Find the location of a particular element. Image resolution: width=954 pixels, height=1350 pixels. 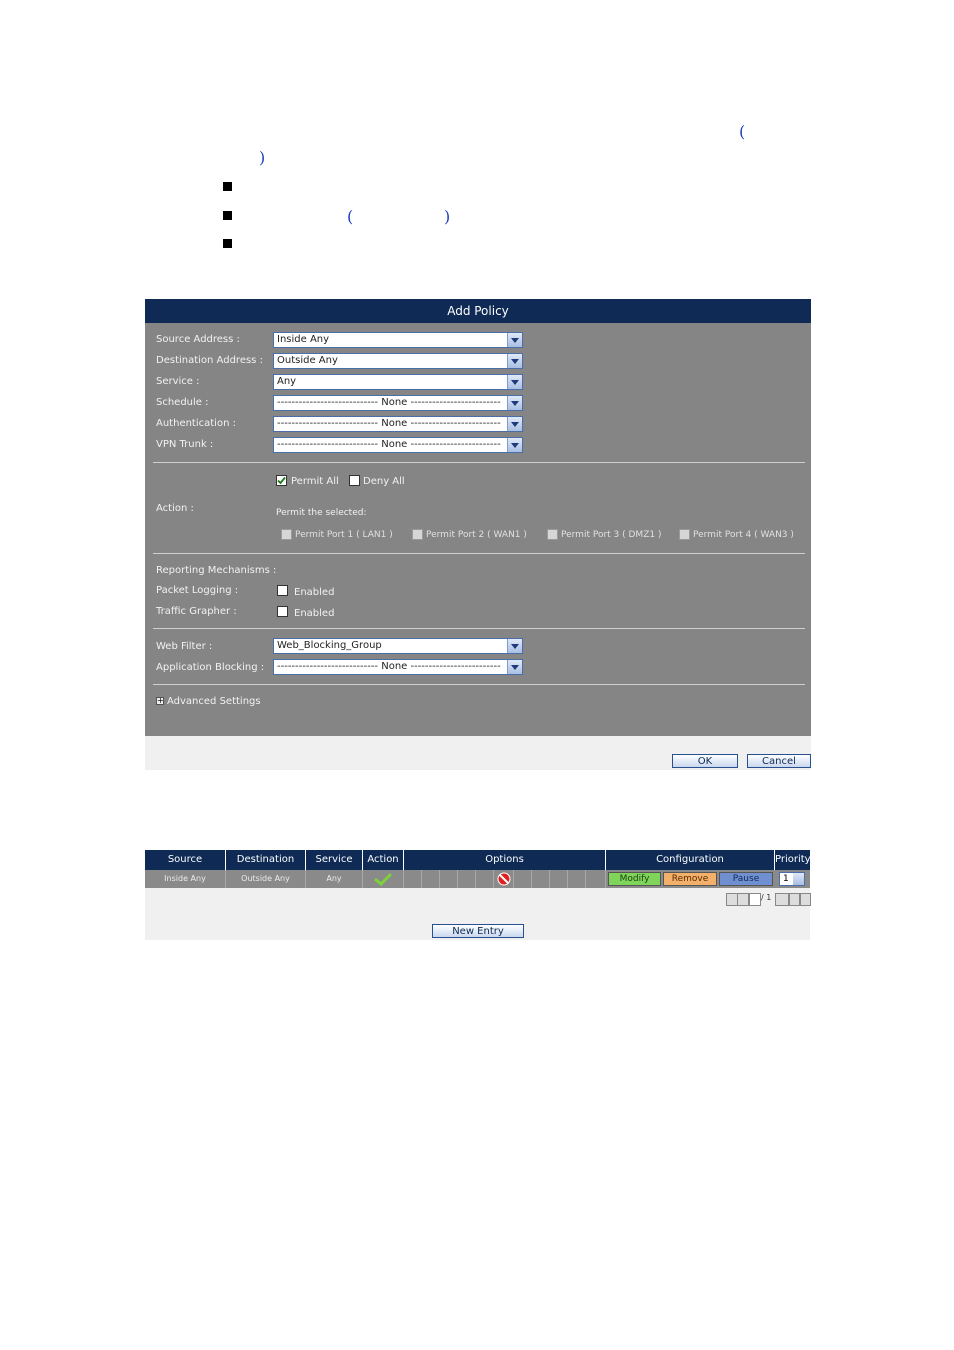

web-filter-block-icon is located at coordinates (503, 879).